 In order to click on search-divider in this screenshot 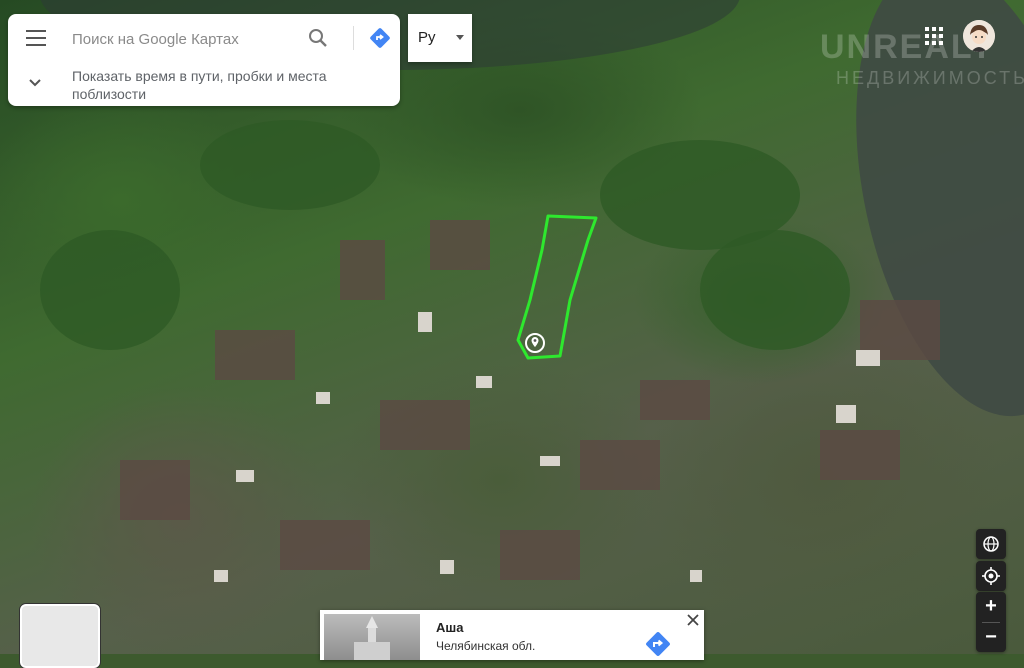, I will do `click(353, 38)`.